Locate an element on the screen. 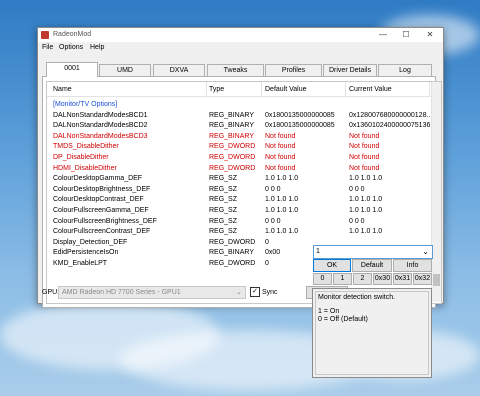 This screenshot has width=480, height=396. sync-checkbox: ✓ is located at coordinates (255, 292).